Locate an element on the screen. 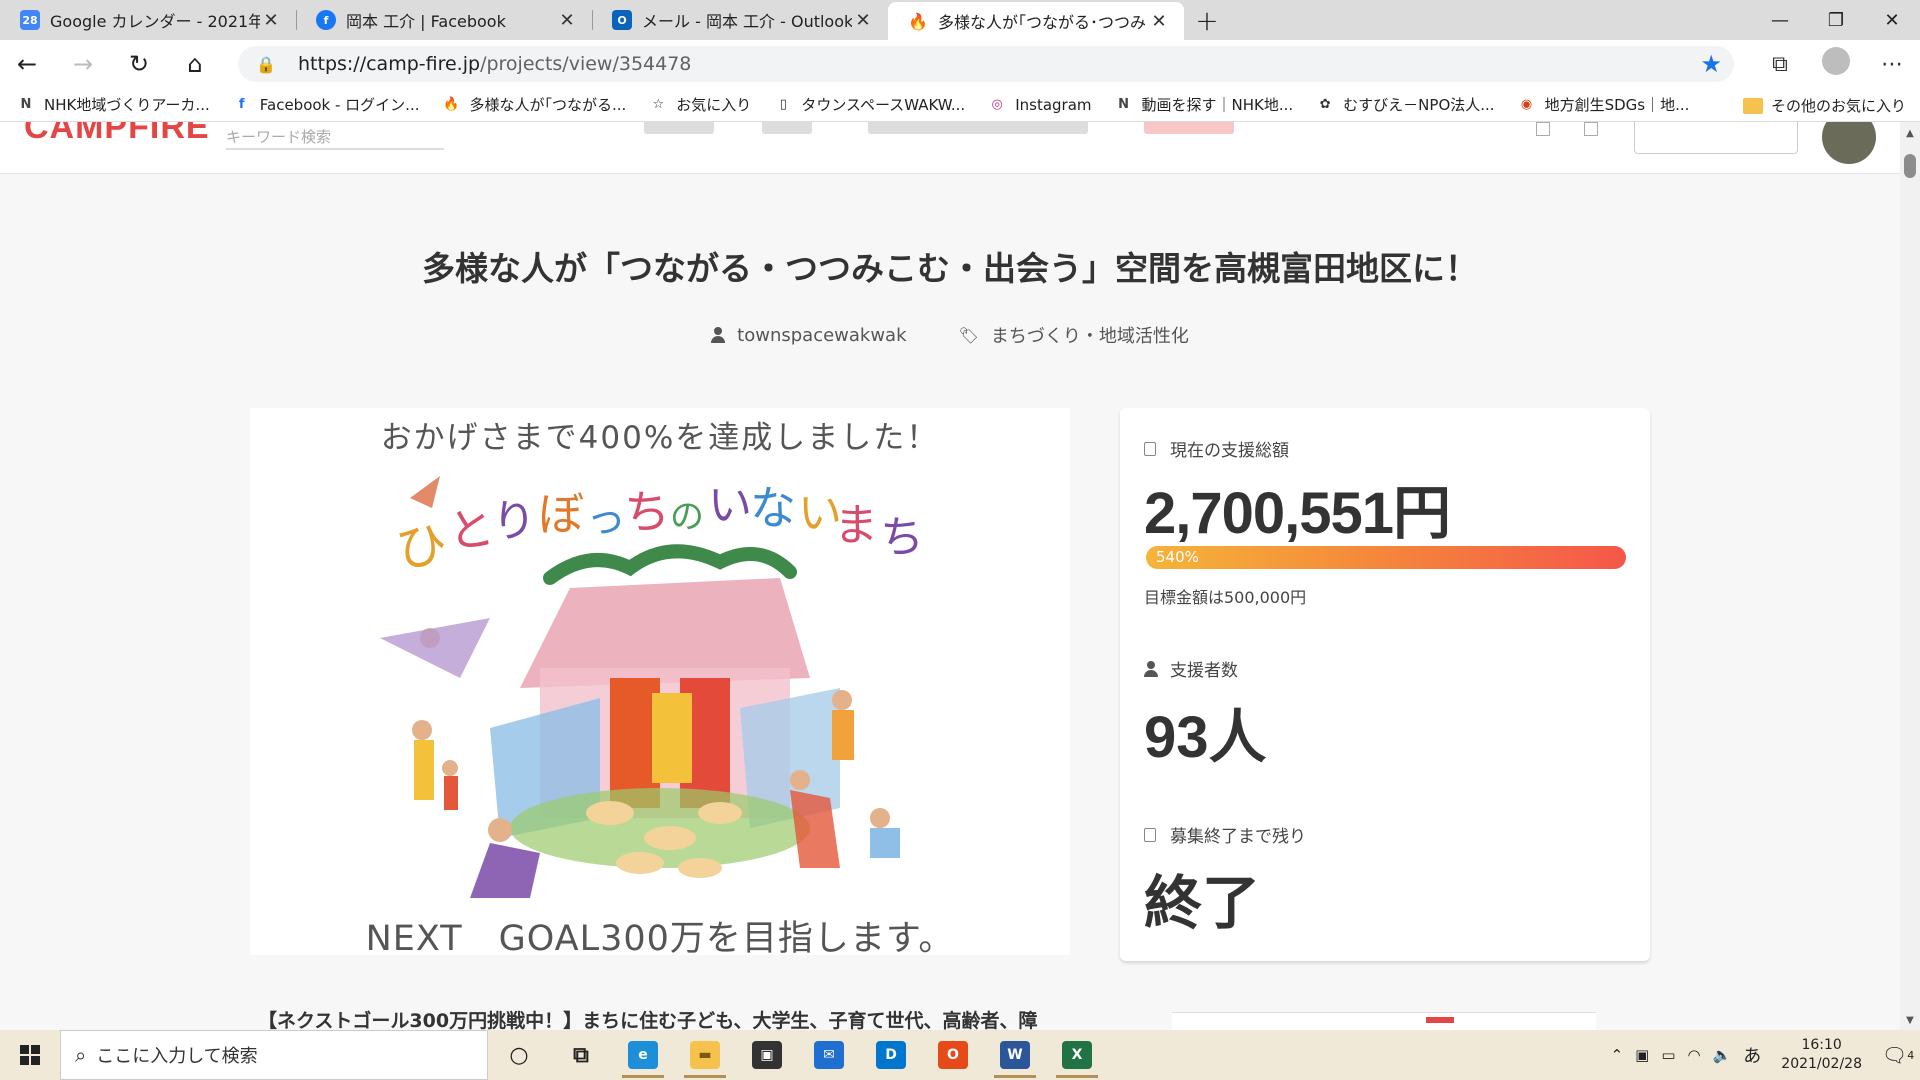 The image size is (1920, 1080). excel-taskbar-button: X is located at coordinates (1077, 1055).